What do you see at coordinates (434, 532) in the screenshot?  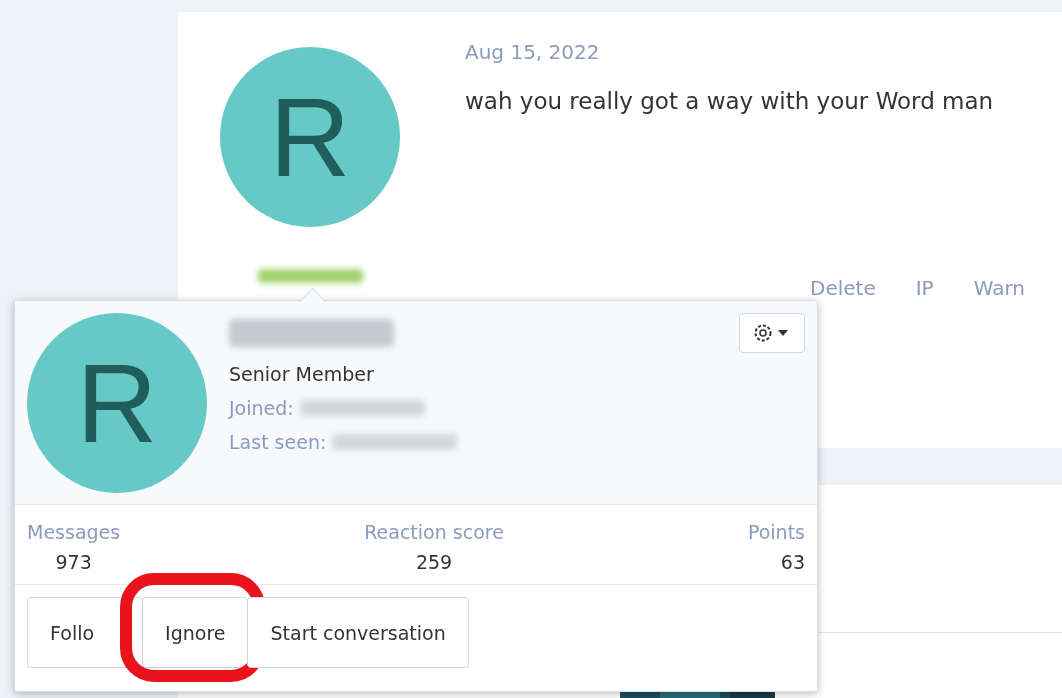 I see `stat-label: Reaction score` at bounding box center [434, 532].